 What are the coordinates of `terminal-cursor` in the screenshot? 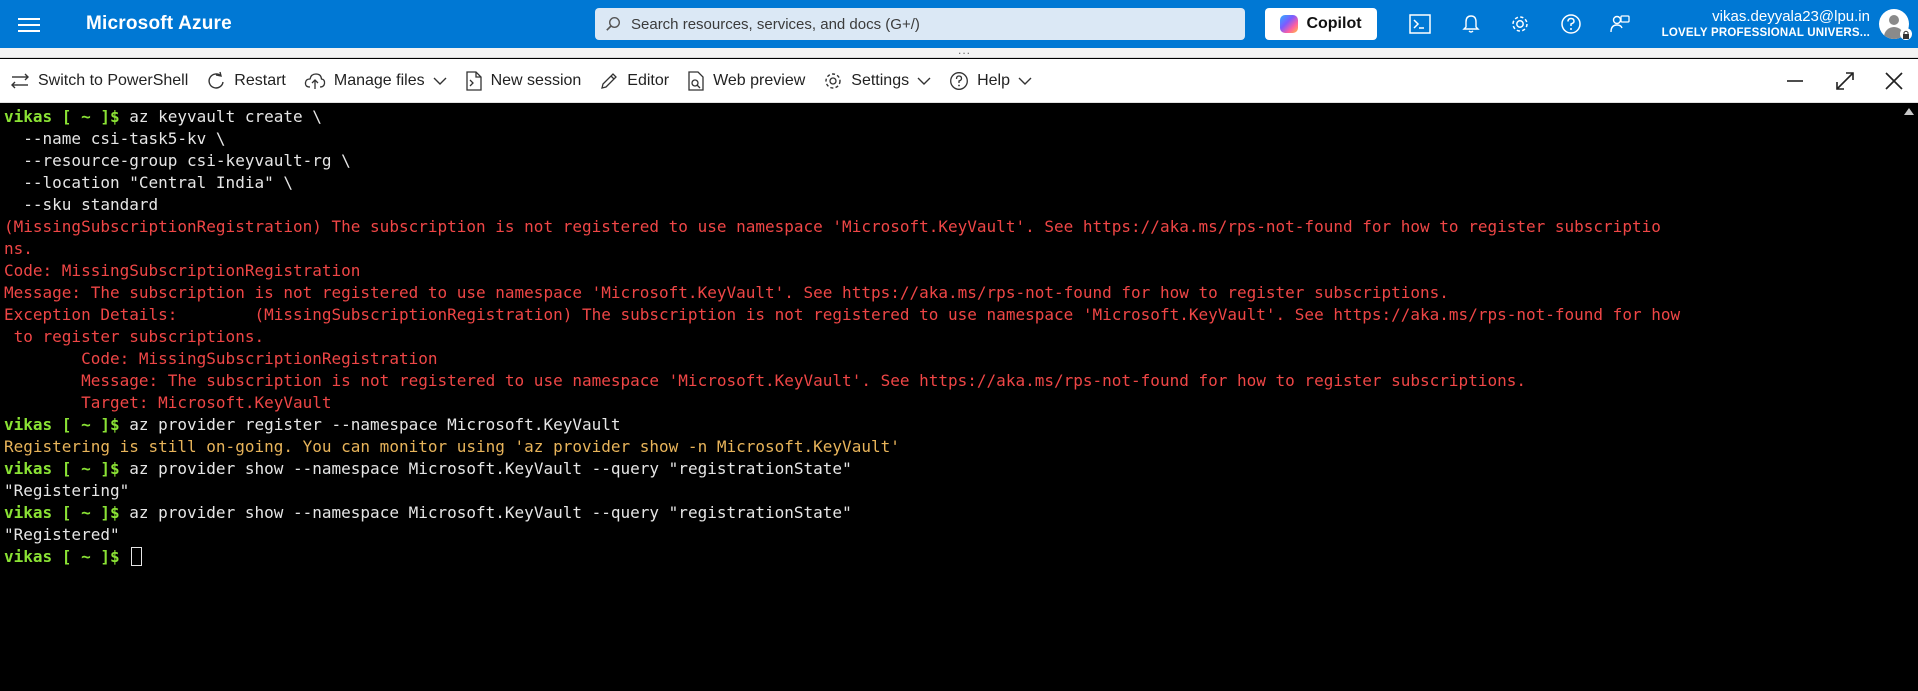 It's located at (137, 556).